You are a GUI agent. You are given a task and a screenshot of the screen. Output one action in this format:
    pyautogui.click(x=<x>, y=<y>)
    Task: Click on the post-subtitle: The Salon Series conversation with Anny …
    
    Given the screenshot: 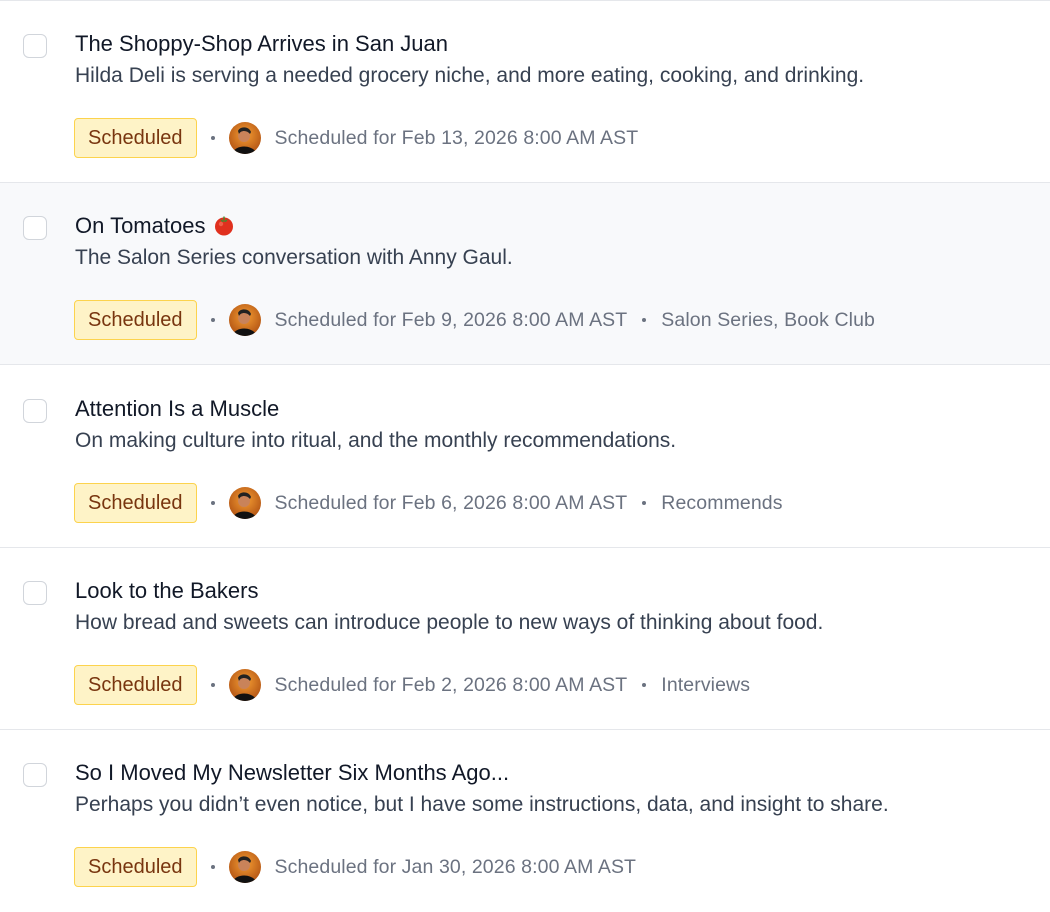 What is the action you would take?
    pyautogui.click(x=294, y=257)
    